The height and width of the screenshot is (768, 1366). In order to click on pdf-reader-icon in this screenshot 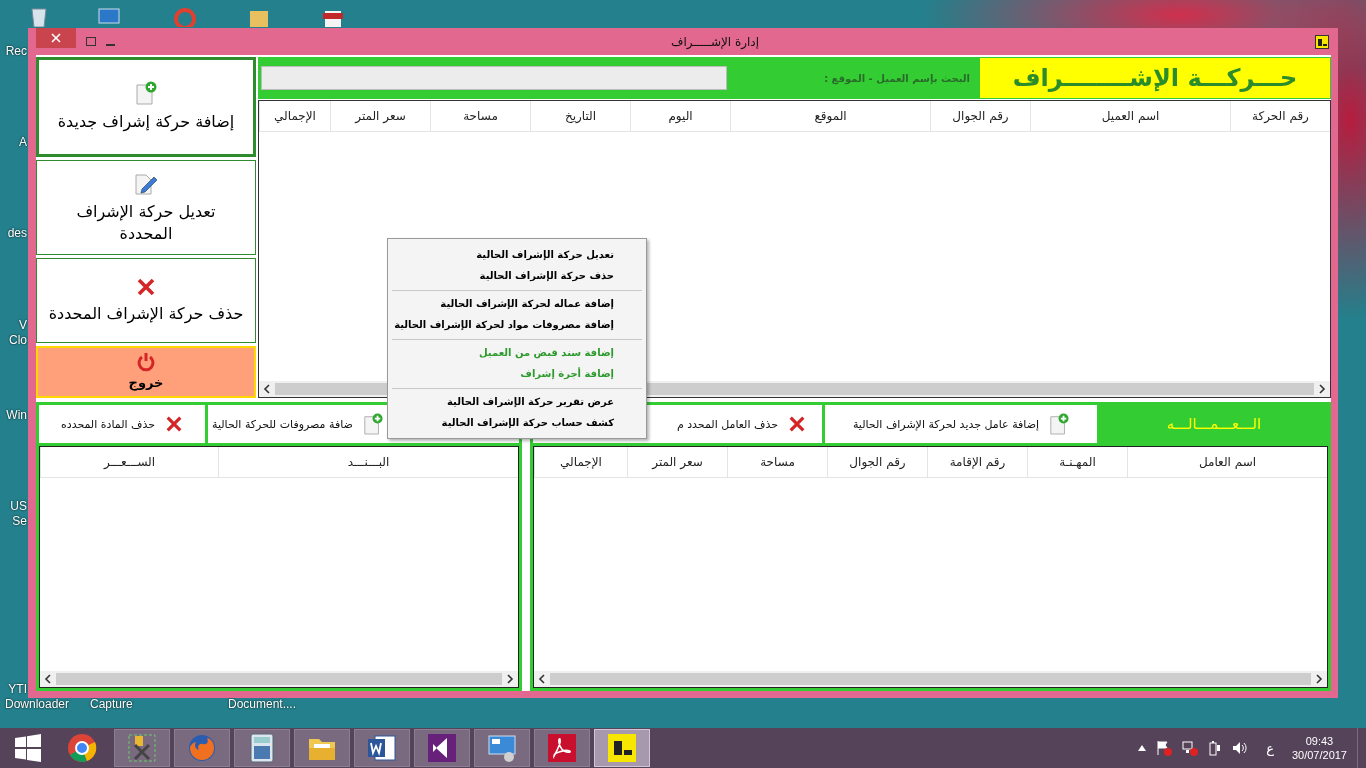, I will do `click(562, 748)`.